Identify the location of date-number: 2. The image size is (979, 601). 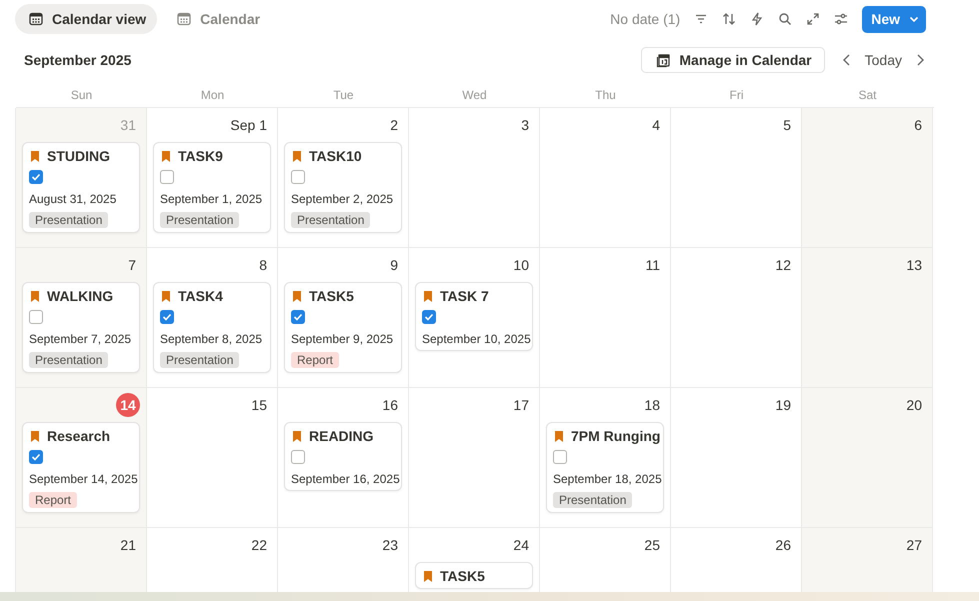
(394, 125).